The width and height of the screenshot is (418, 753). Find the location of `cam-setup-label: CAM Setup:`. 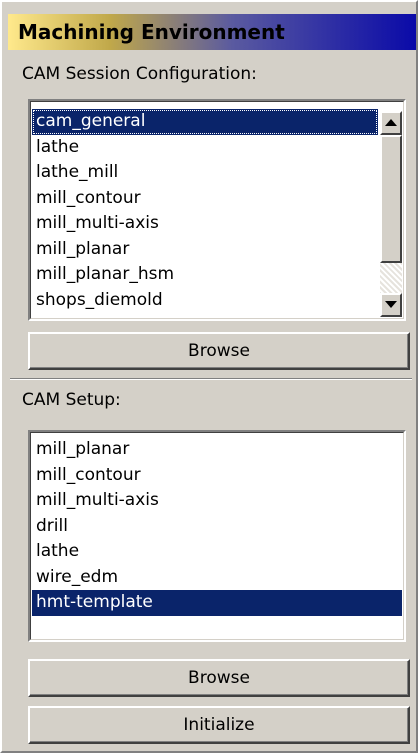

cam-setup-label: CAM Setup: is located at coordinates (71, 400).